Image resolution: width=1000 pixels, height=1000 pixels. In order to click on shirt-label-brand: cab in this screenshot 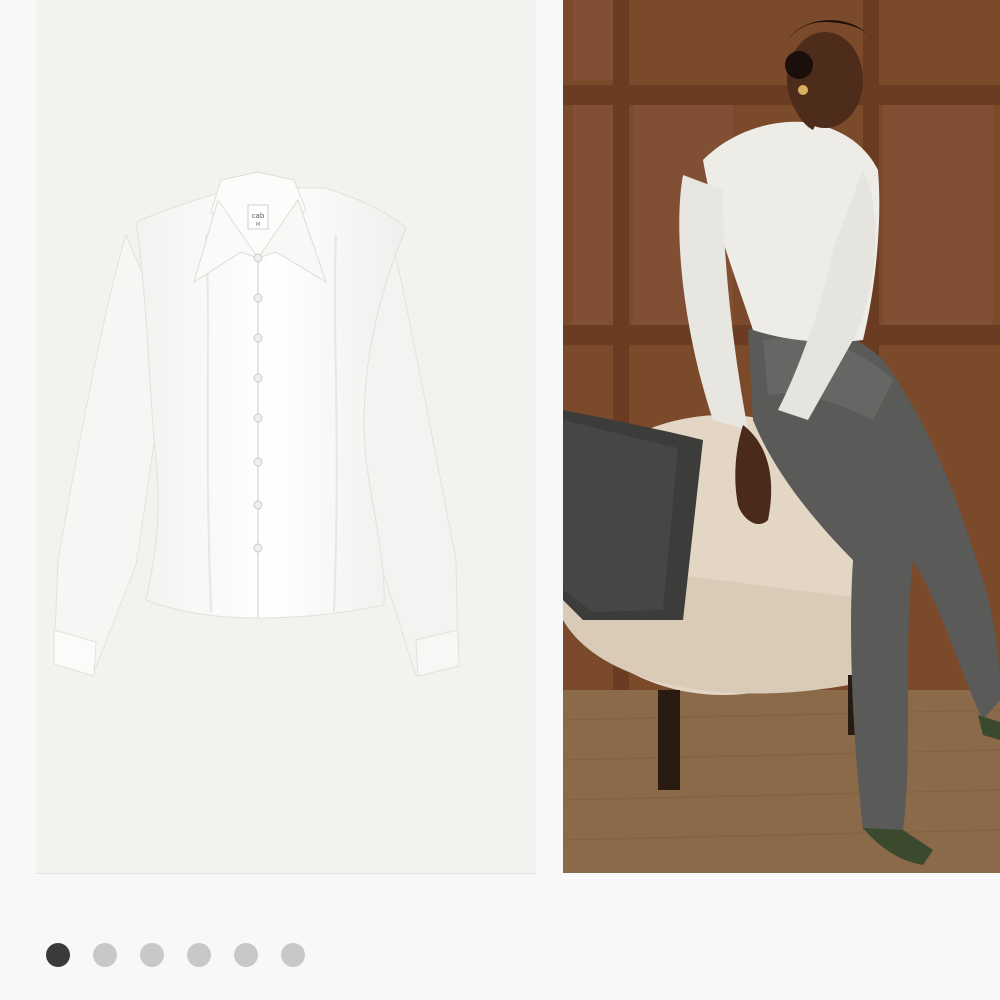, I will do `click(258, 216)`.